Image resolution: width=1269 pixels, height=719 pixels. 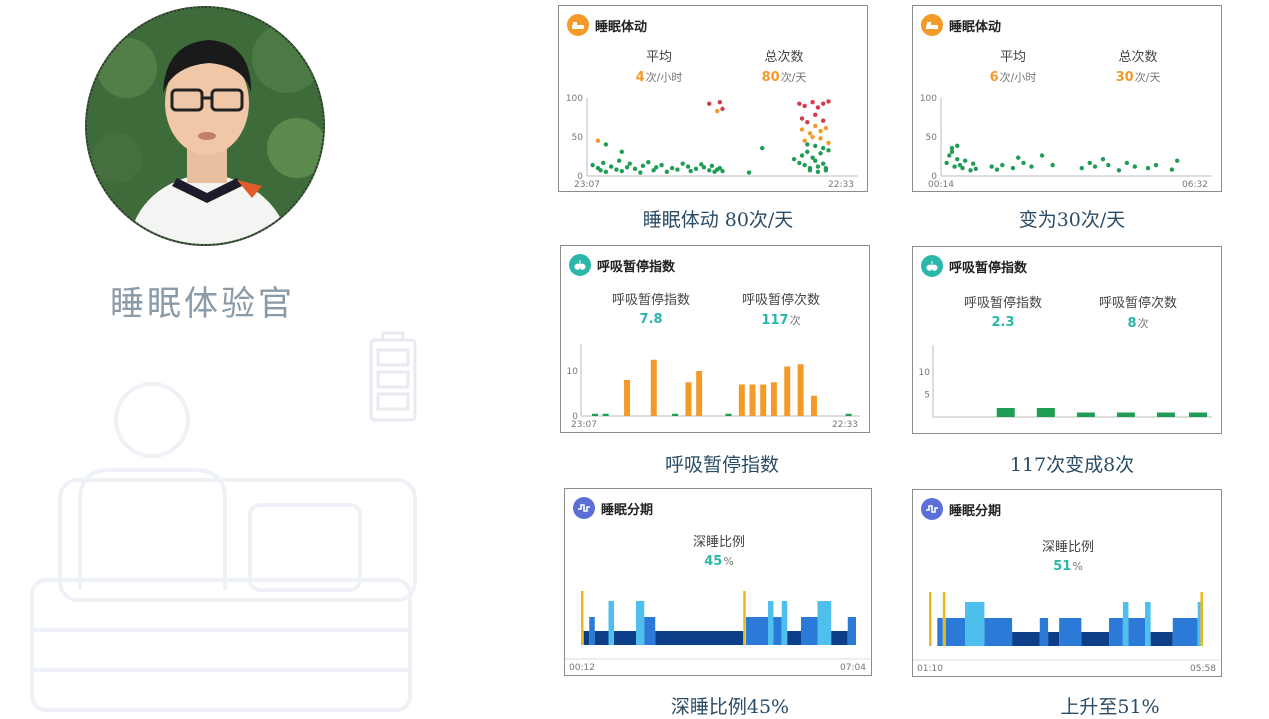 What do you see at coordinates (1067, 583) in the screenshot?
I see `card-stage-after: 睡眠分期 深睡比例 51% 01:10 05:58` at bounding box center [1067, 583].